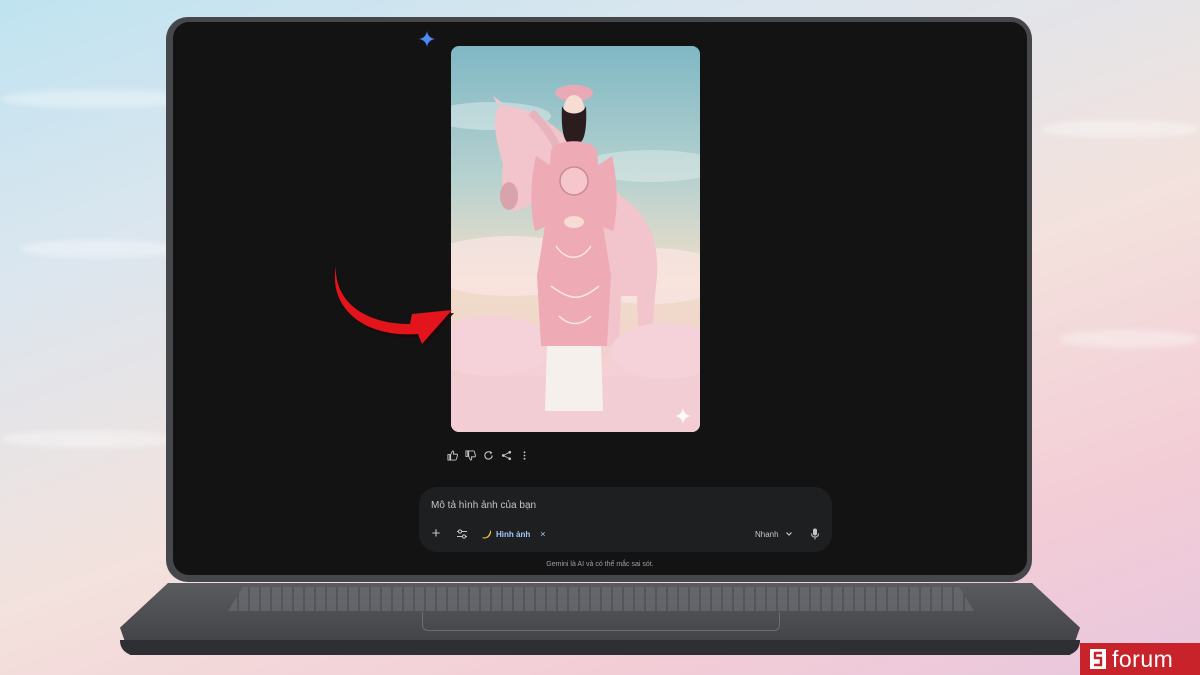 The width and height of the screenshot is (1200, 675). I want to click on brand-badge: forum, so click(1140, 659).